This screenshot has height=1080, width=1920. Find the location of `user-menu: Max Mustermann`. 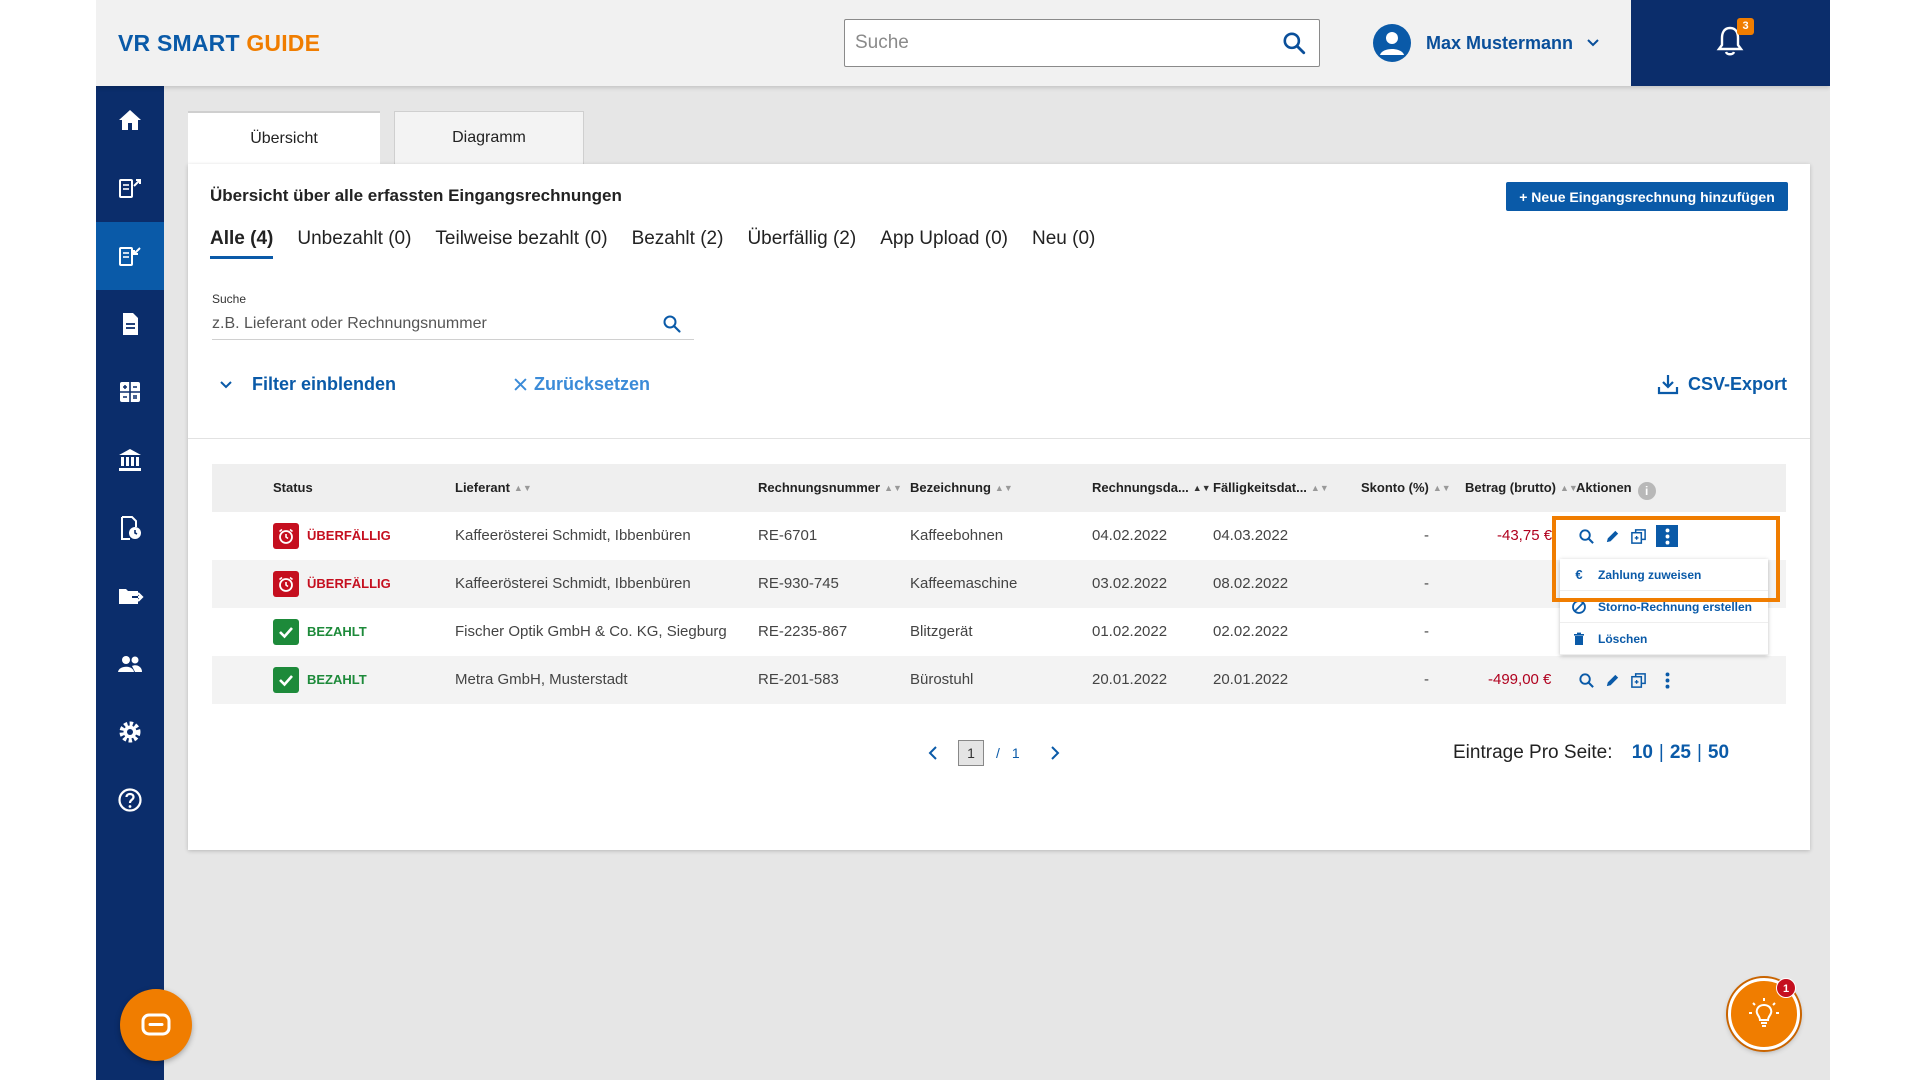

user-menu: Max Mustermann is located at coordinates (1486, 43).